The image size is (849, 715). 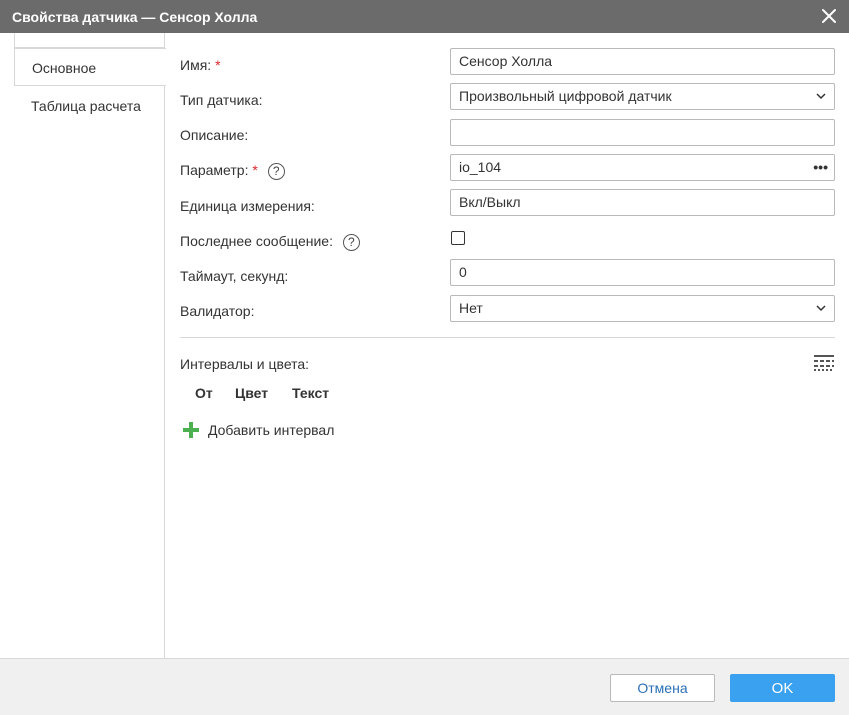 I want to click on dialog-footer: Отмена OK, so click(x=424, y=686).